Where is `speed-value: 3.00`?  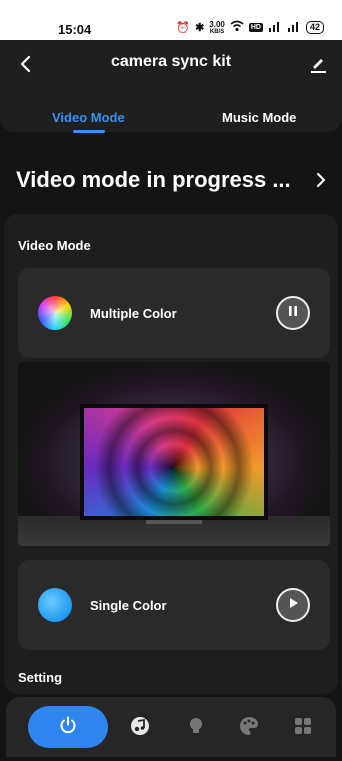
speed-value: 3.00 is located at coordinates (217, 24).